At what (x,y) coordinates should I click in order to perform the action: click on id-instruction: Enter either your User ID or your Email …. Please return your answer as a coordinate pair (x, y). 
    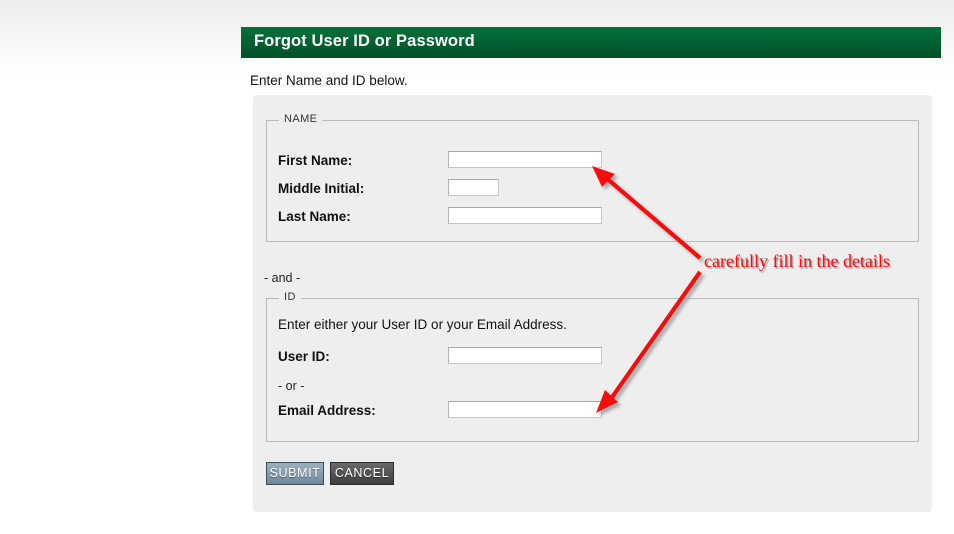
    Looking at the image, I should click on (422, 324).